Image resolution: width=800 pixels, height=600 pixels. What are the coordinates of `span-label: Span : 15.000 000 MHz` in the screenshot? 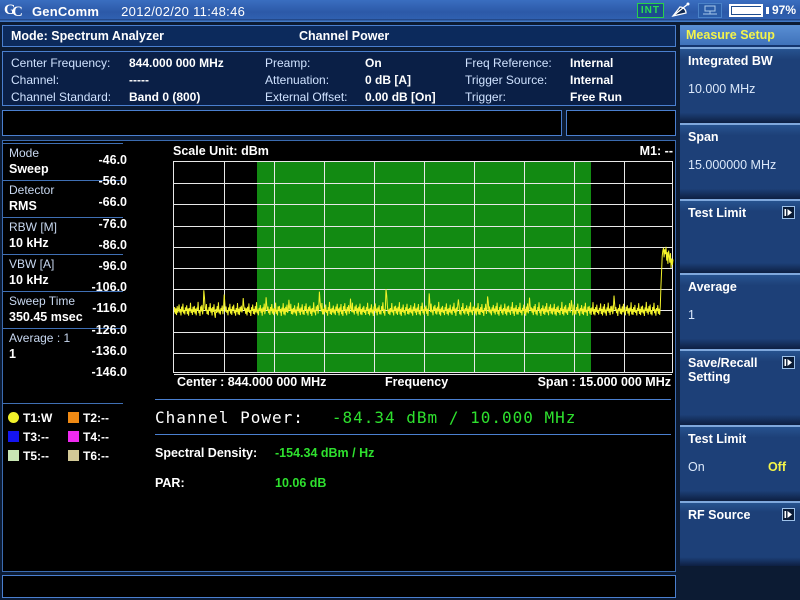 It's located at (604, 382).